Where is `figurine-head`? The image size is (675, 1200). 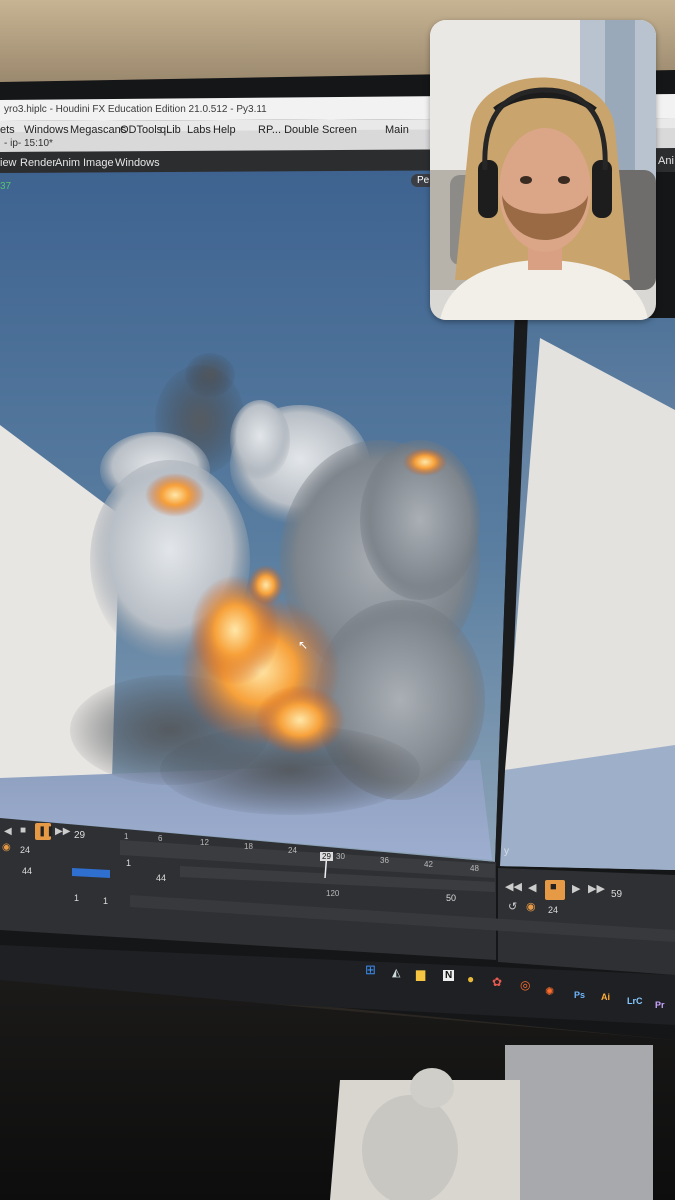
figurine-head is located at coordinates (432, 1088).